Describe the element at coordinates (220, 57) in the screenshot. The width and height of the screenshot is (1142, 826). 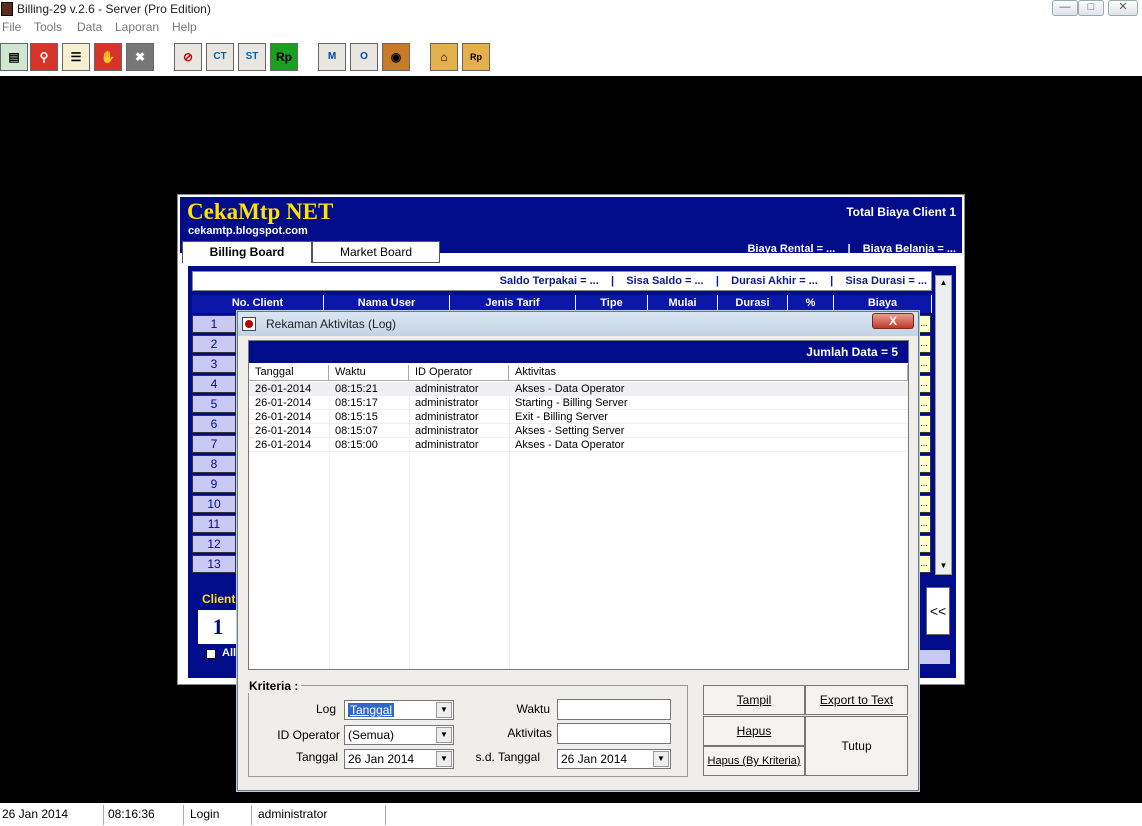
I see `ct-client-icon: CT` at that location.